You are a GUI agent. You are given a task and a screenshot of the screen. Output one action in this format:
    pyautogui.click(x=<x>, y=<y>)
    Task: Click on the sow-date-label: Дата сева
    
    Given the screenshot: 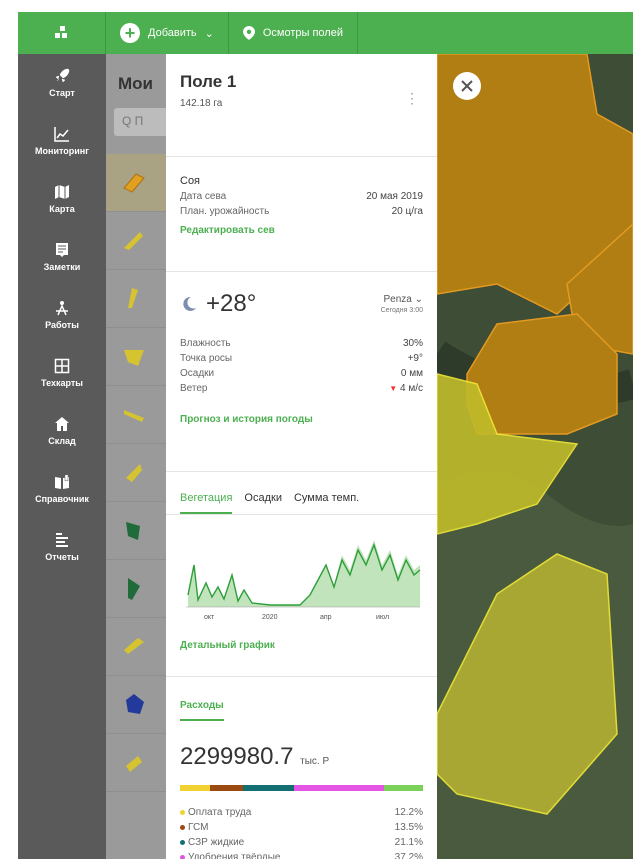 What is the action you would take?
    pyautogui.click(x=203, y=196)
    